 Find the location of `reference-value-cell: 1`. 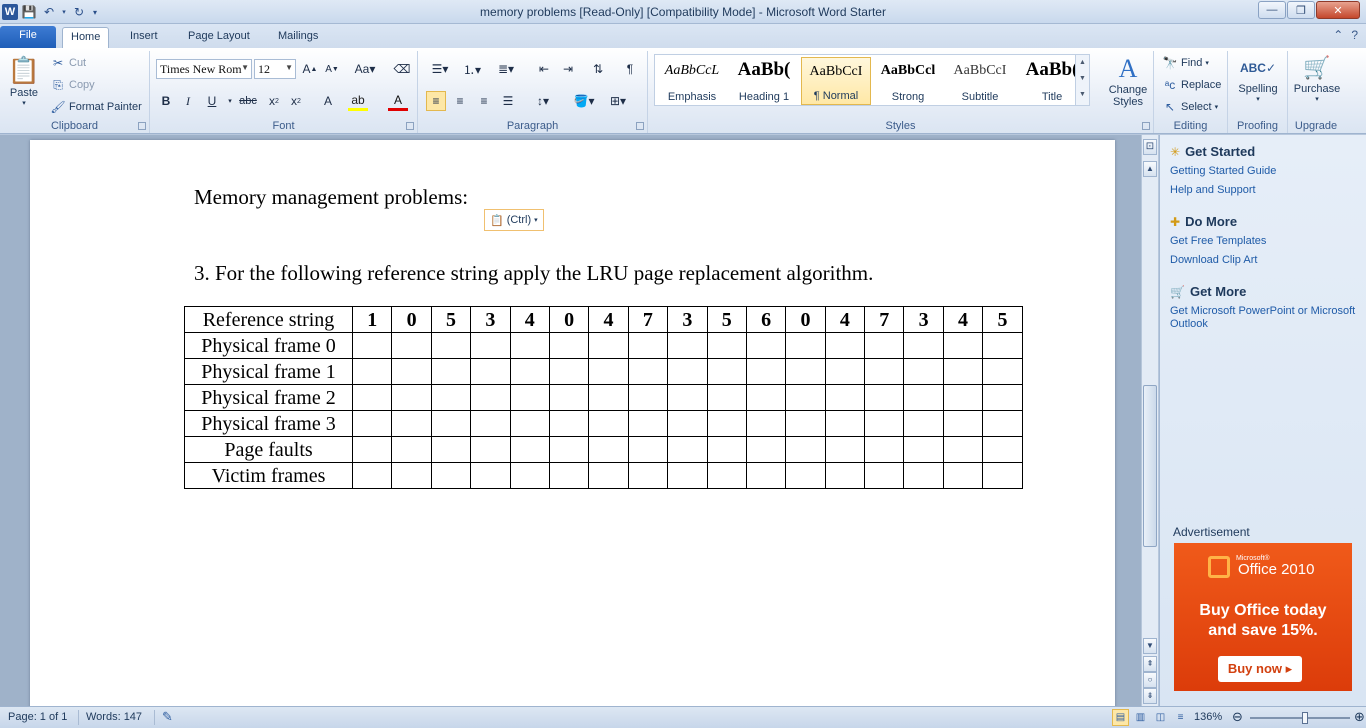

reference-value-cell: 1 is located at coordinates (372, 319).